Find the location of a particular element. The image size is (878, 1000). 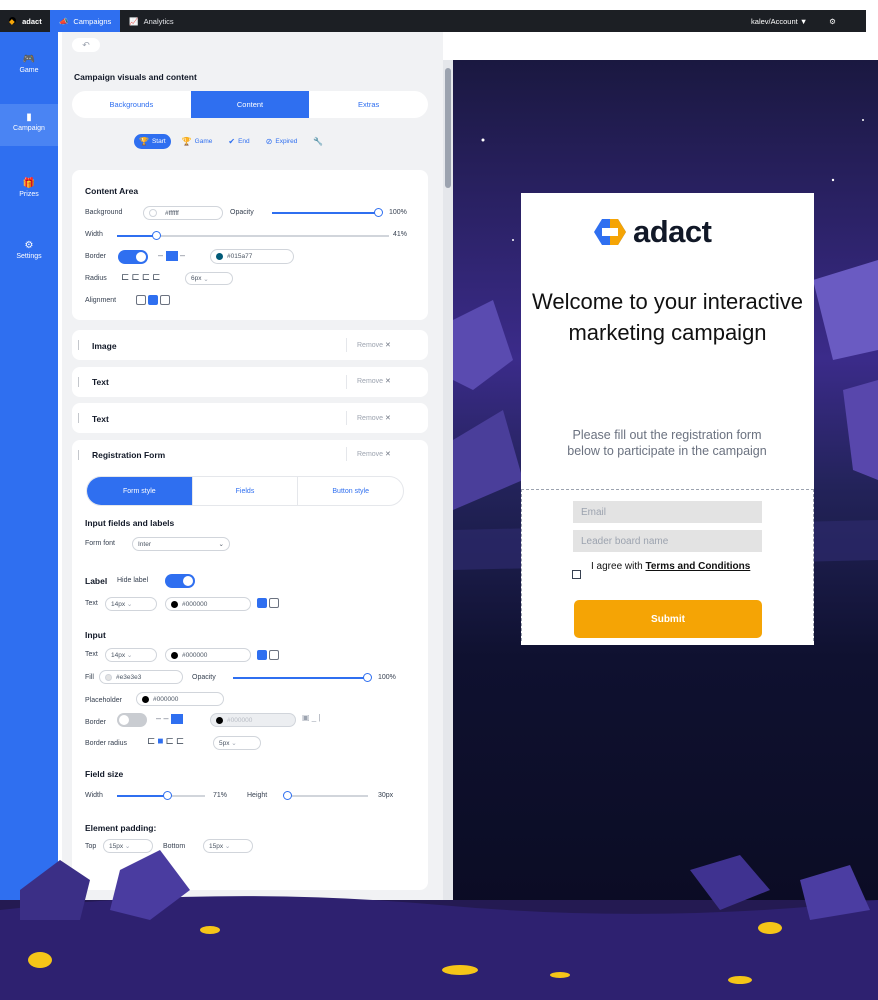

caret-down-icon: ▼ is located at coordinates (803, 21).